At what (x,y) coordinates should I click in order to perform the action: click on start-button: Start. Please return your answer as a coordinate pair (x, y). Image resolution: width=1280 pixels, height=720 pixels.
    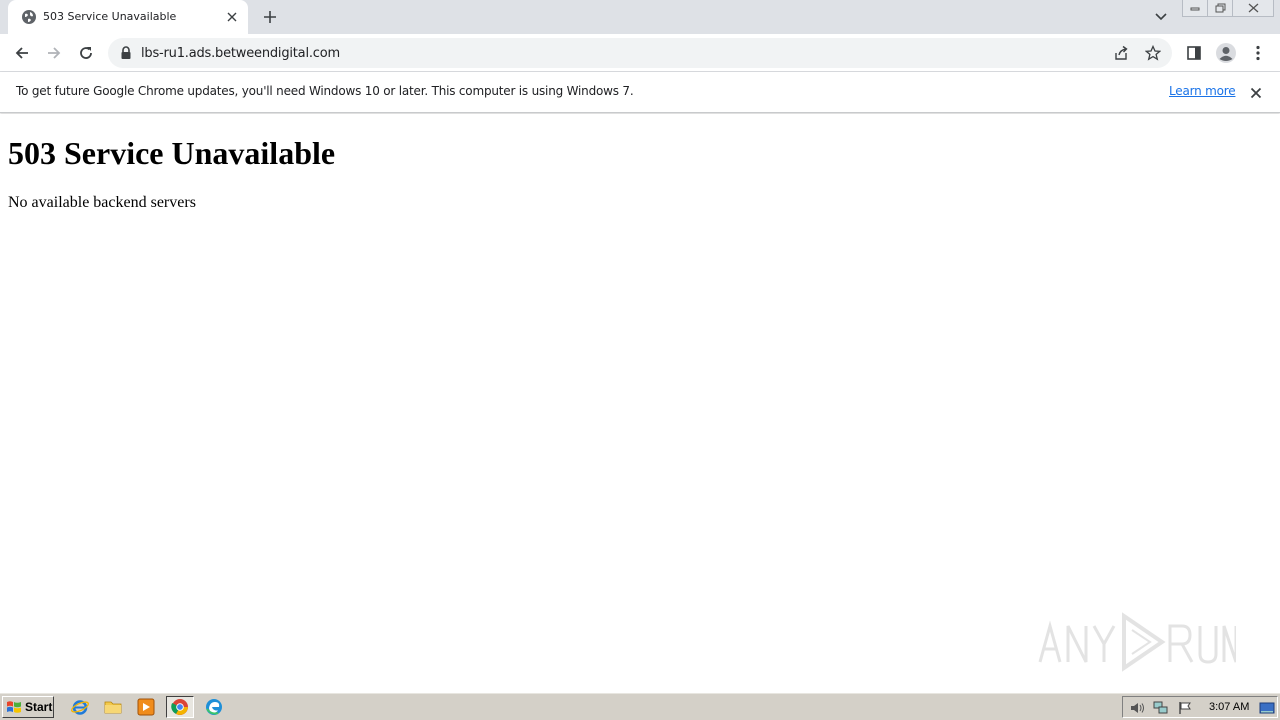
    Looking at the image, I should click on (28, 707).